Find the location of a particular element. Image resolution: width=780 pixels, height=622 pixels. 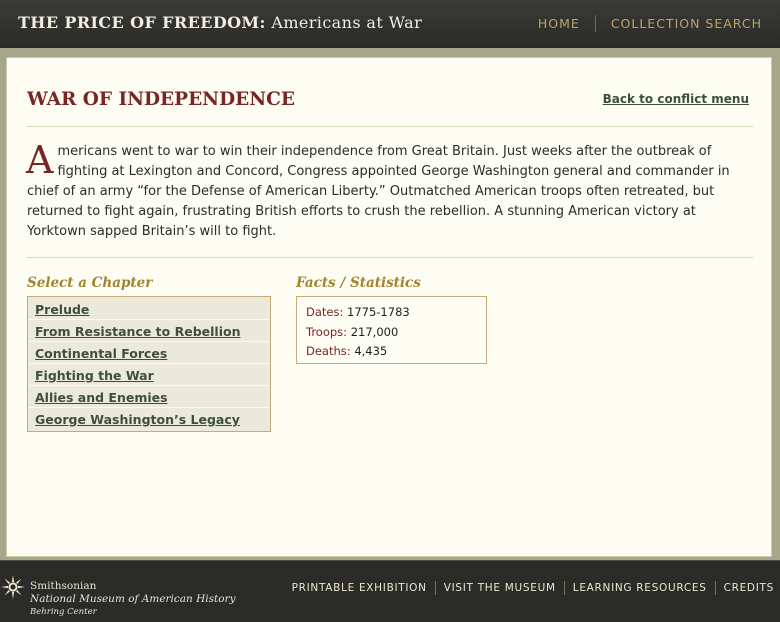

smithsonian-sun-icon is located at coordinates (13, 587).